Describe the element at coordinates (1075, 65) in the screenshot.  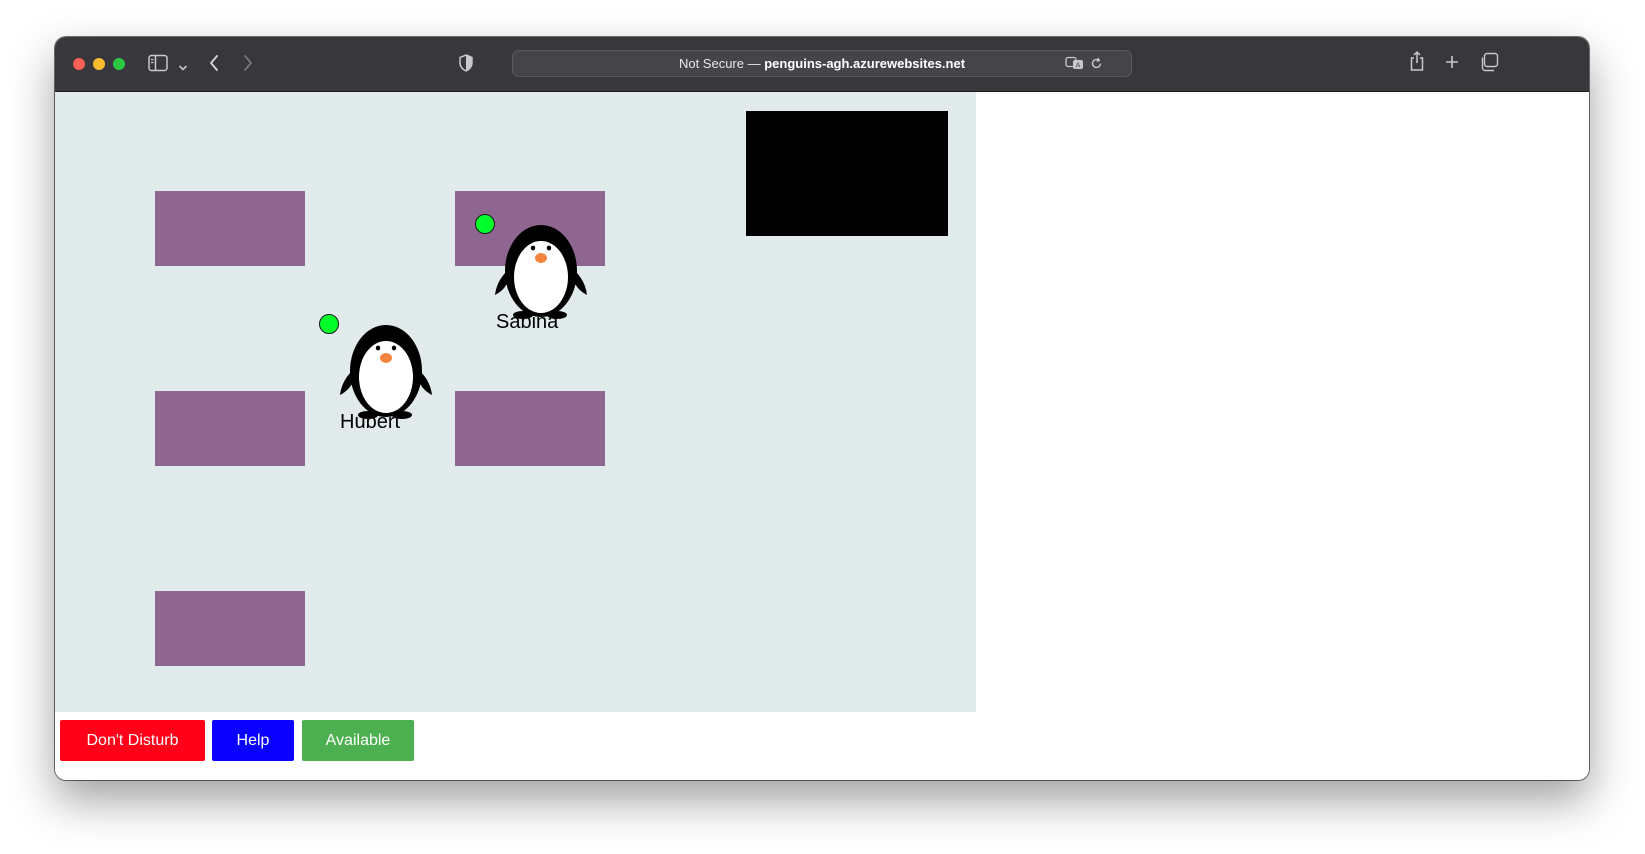
I see `translate-icon: A` at that location.